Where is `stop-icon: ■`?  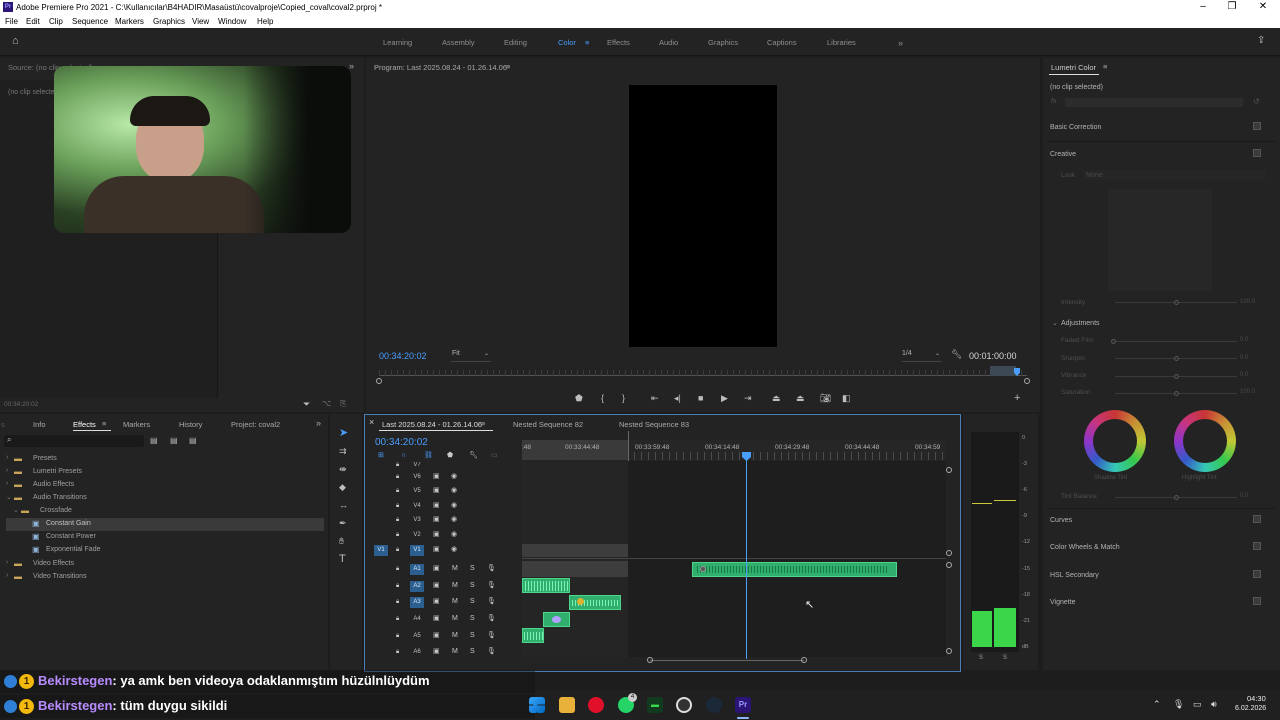 stop-icon: ■ is located at coordinates (700, 398).